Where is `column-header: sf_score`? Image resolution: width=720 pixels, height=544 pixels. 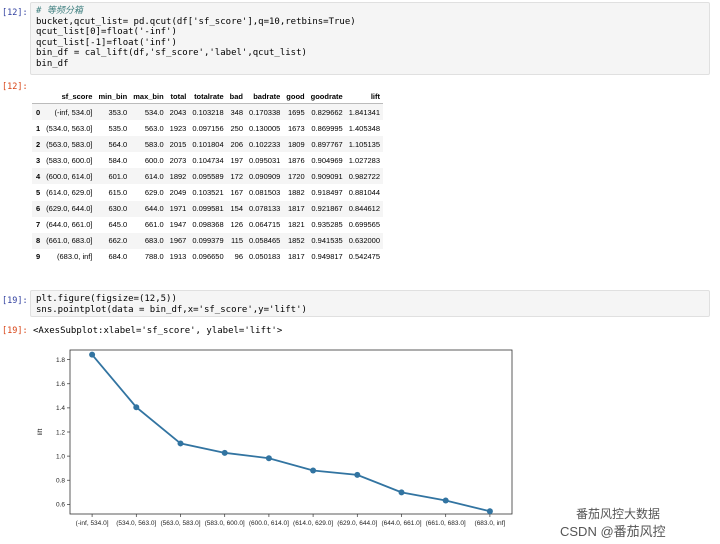
column-header: sf_score is located at coordinates (77, 96).